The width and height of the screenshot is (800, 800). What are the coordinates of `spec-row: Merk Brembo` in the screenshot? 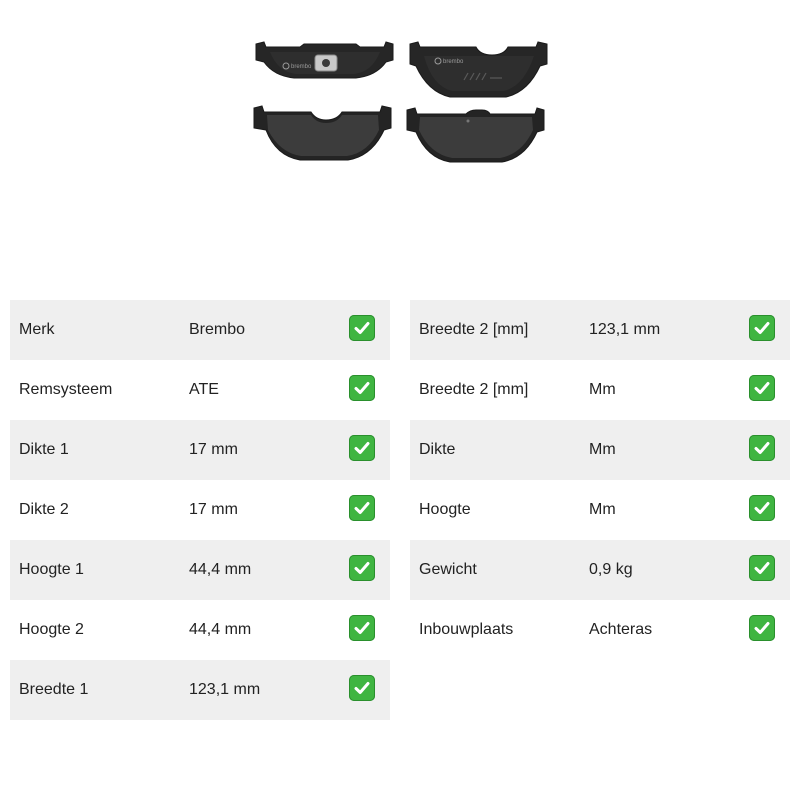 It's located at (200, 330).